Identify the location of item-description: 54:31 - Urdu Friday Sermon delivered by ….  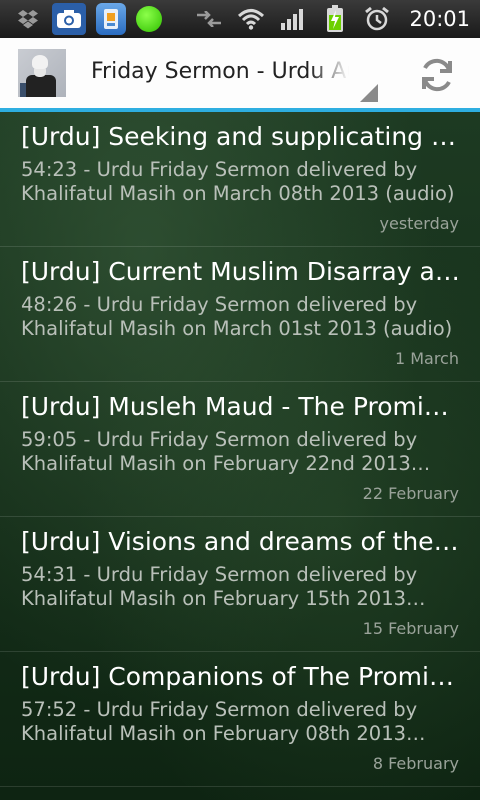
(219, 586).